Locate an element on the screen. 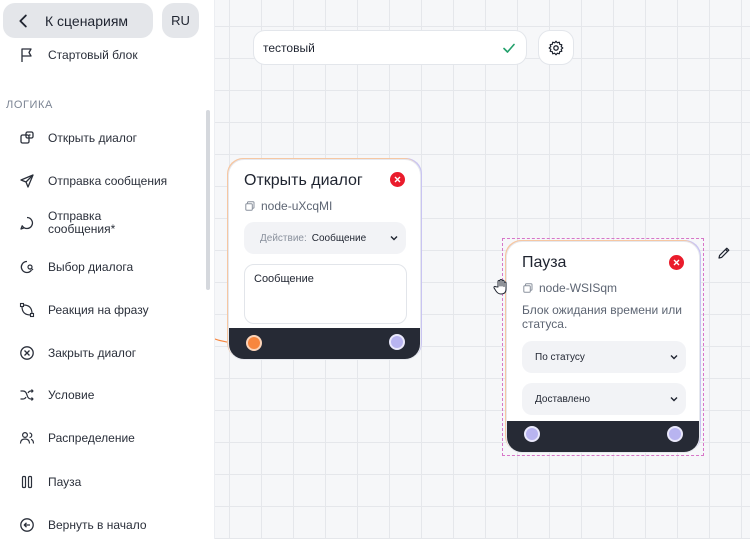 Image resolution: width=750 pixels, height=539 pixels. sidebar-item-distribution: Распределение is located at coordinates (102, 438).